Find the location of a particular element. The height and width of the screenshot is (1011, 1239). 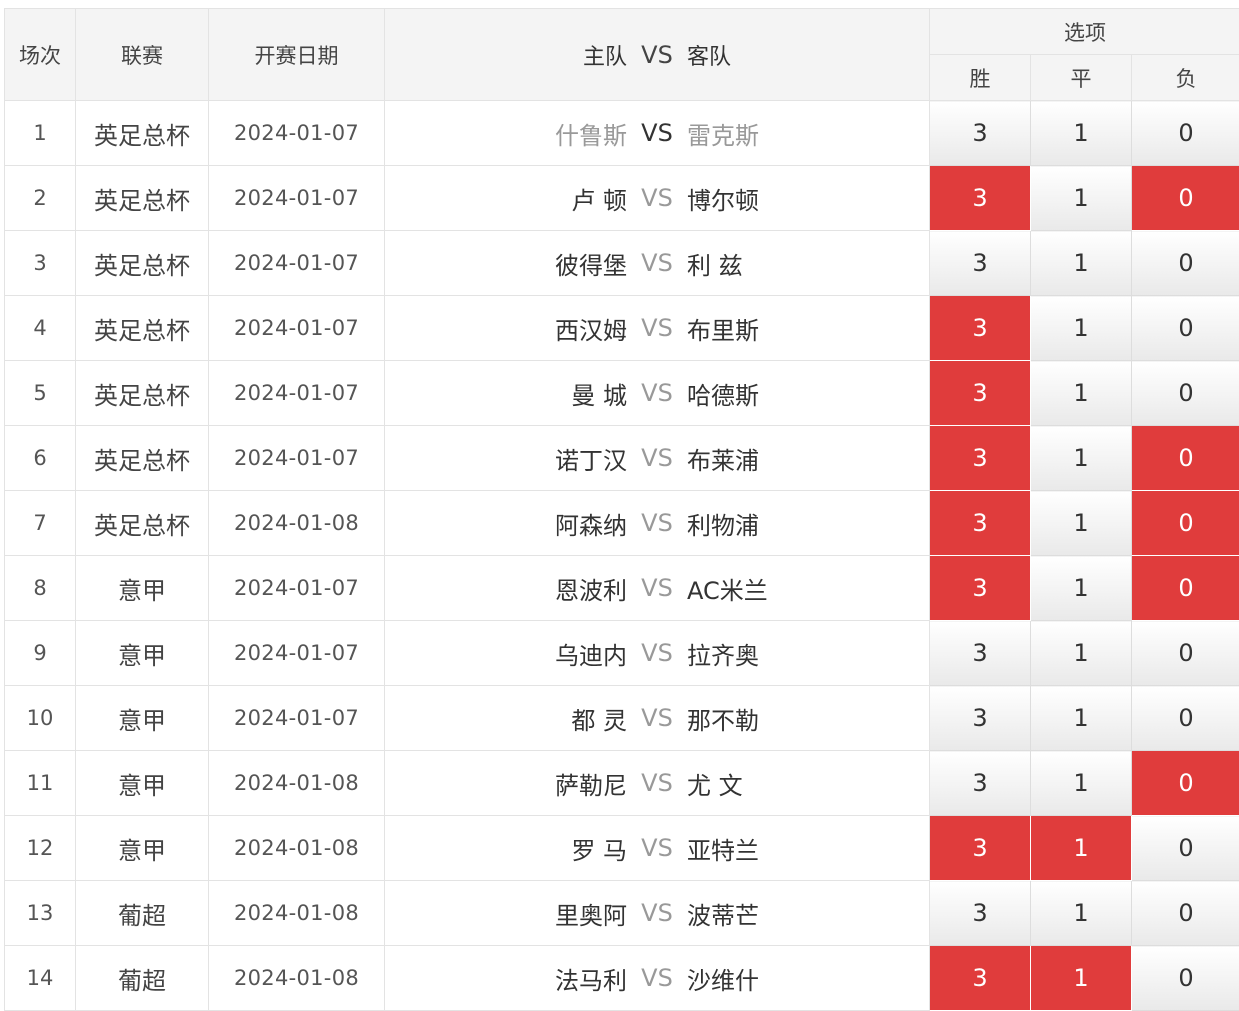

match-date: 2024-01-08 is located at coordinates (297, 783).